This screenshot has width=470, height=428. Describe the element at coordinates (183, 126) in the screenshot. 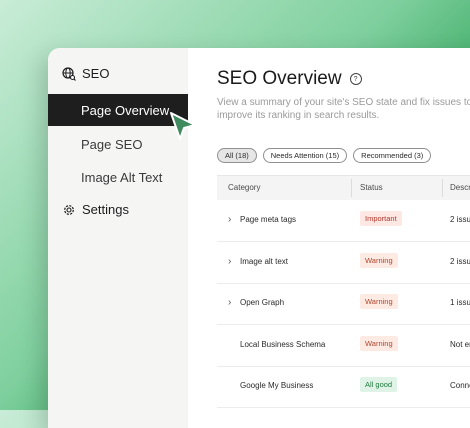

I see `mouse-cursor-icon` at that location.